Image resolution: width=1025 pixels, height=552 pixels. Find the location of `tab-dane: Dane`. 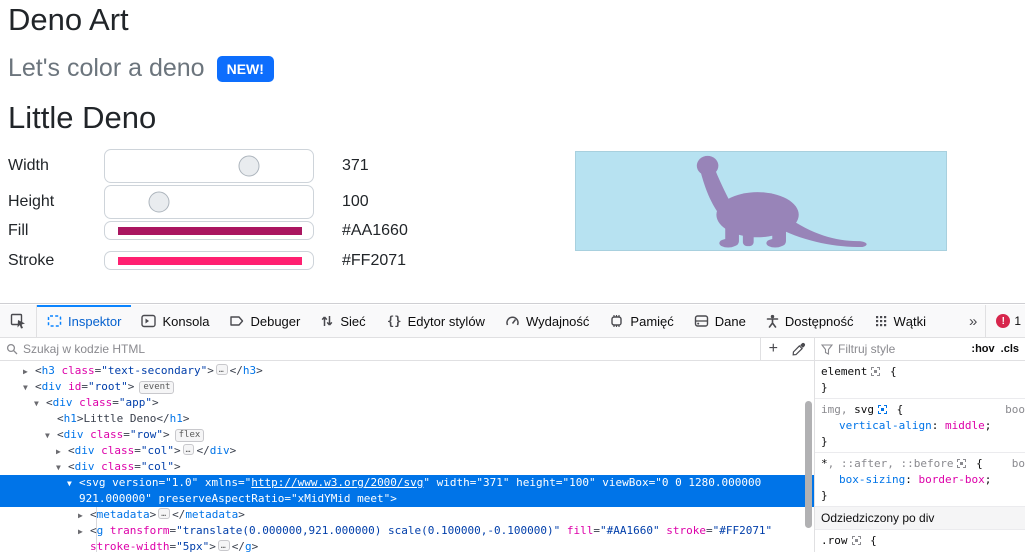

tab-dane: Dane is located at coordinates (720, 321).